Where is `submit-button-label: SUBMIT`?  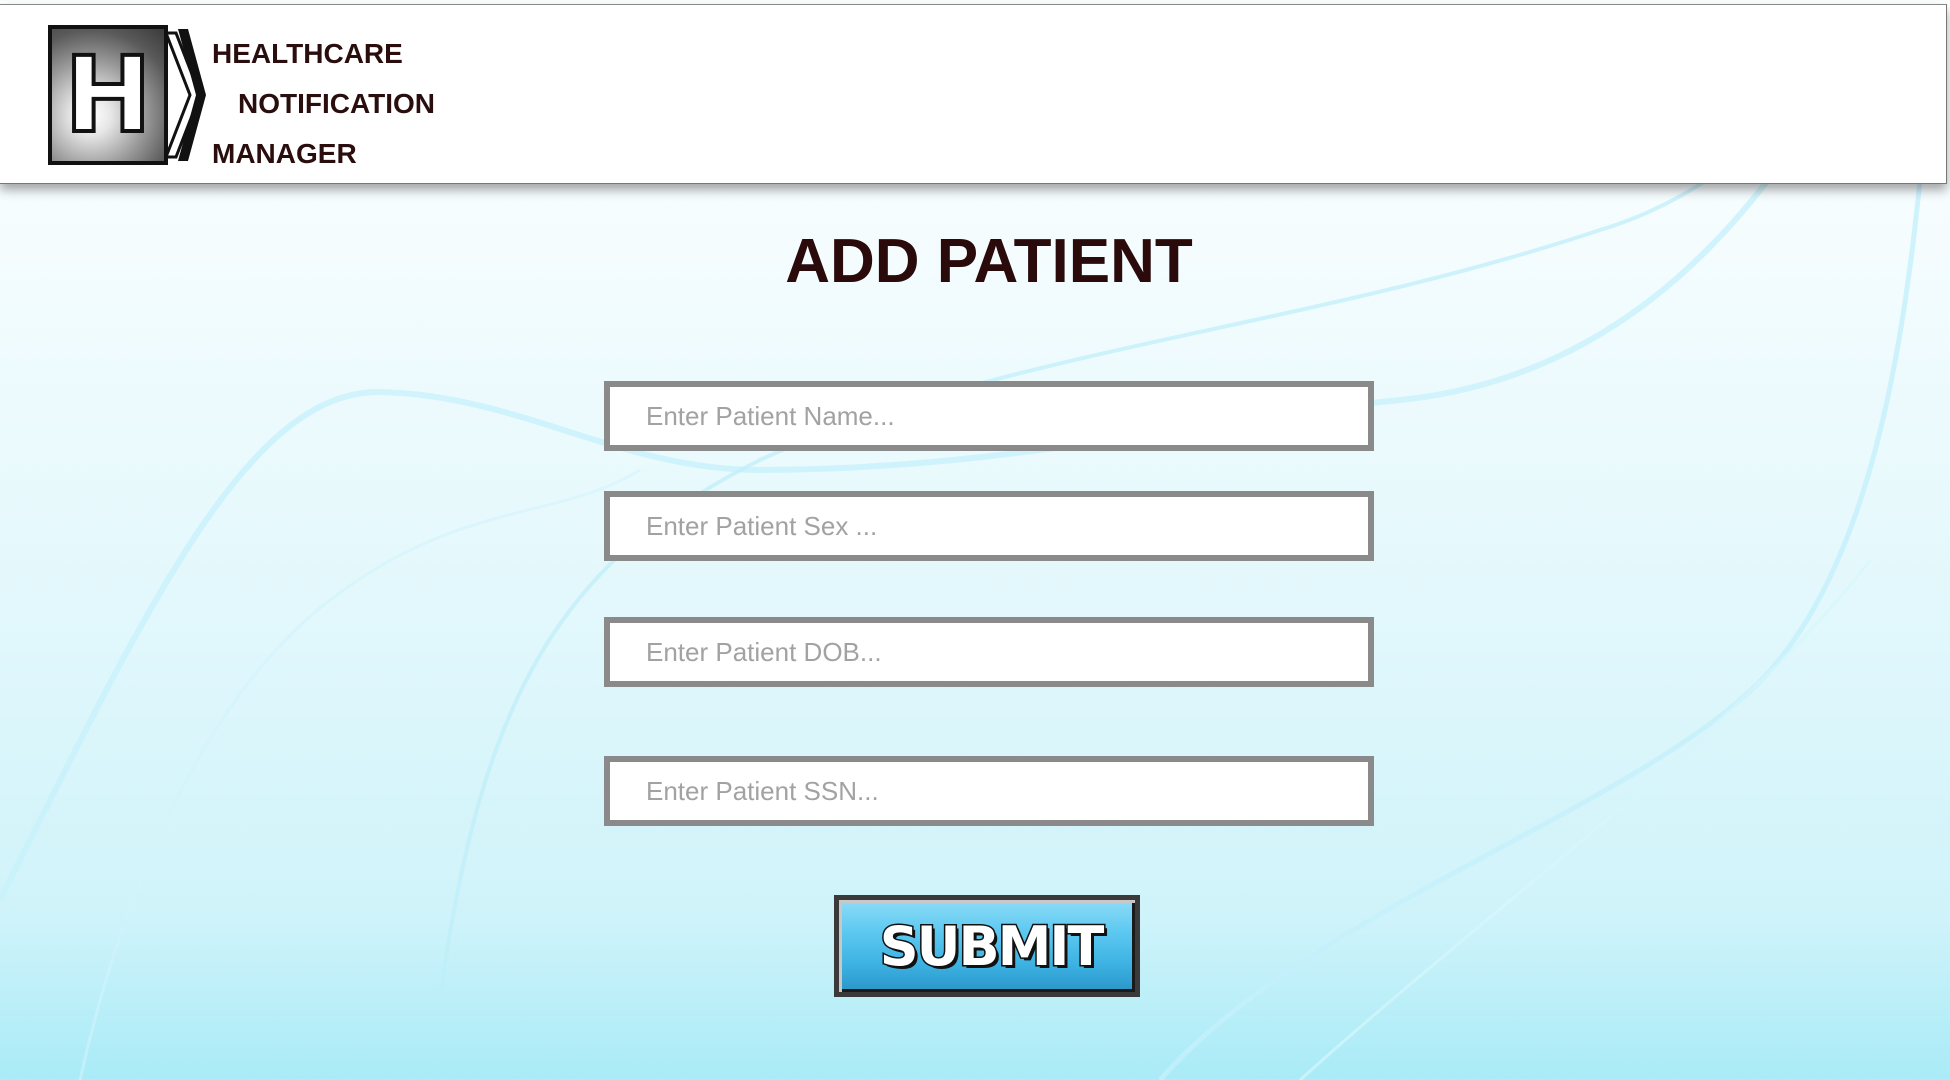
submit-button-label: SUBMIT is located at coordinates (992, 946).